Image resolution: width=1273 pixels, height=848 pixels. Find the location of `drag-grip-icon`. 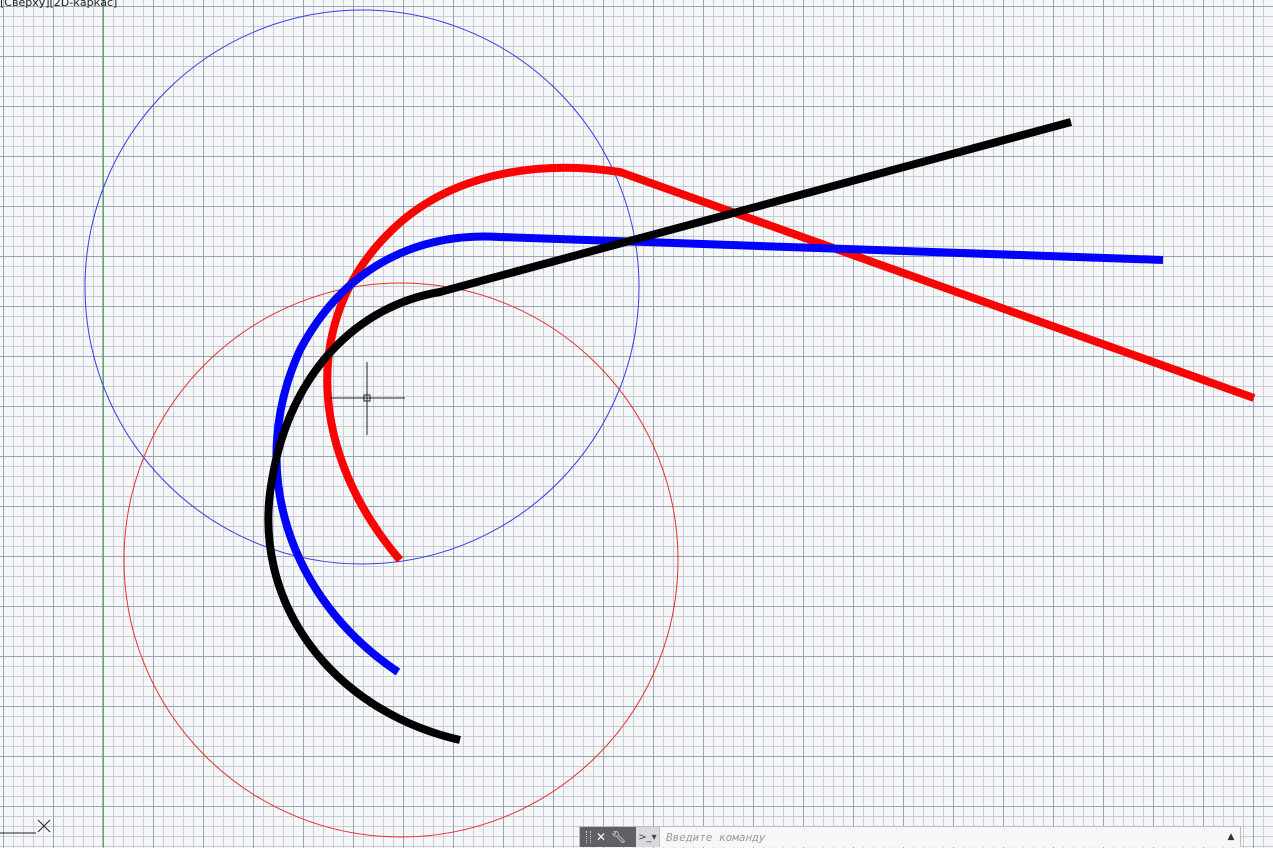

drag-grip-icon is located at coordinates (588, 837).